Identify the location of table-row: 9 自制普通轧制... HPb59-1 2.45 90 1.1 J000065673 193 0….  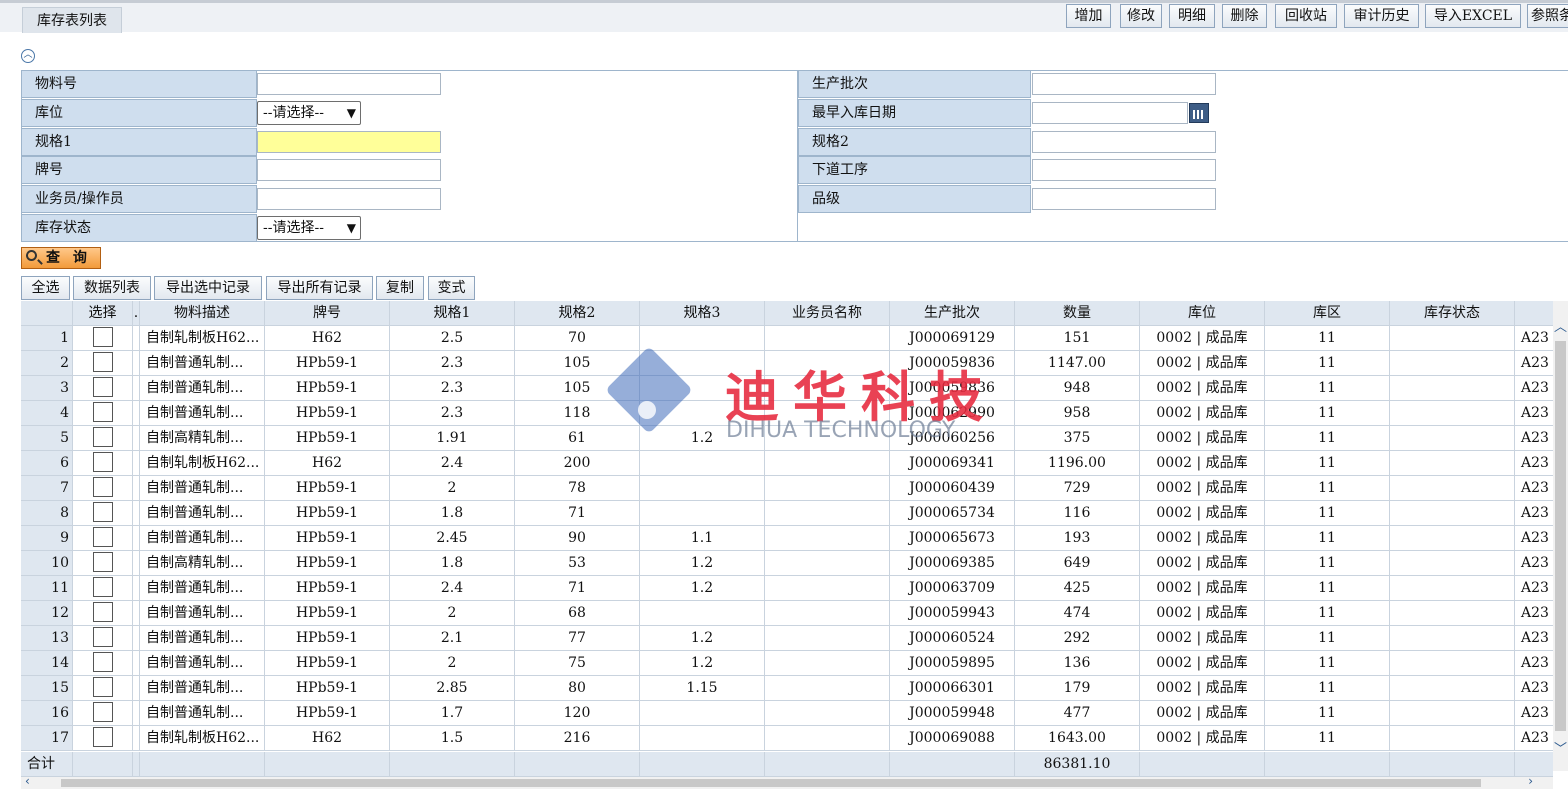
(787, 538).